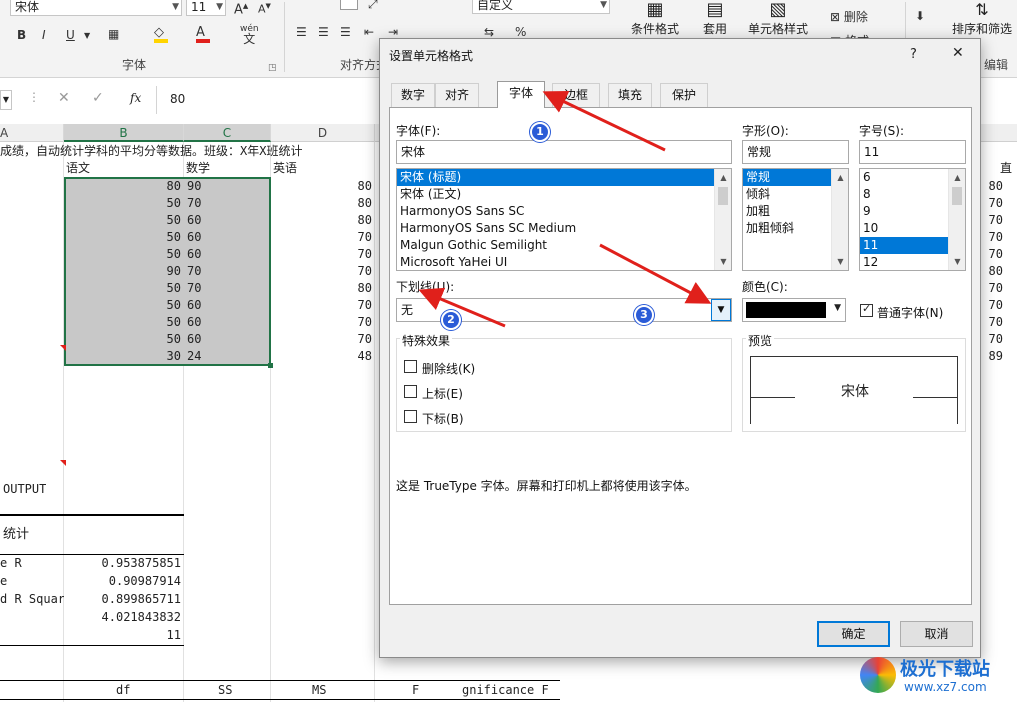 This screenshot has width=1017, height=706. Describe the element at coordinates (323, 133) in the screenshot. I see `column-header-d: D` at that location.